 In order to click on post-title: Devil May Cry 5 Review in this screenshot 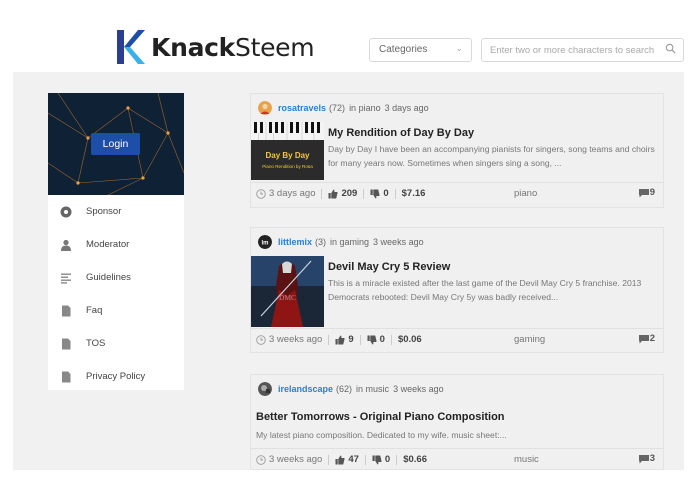, I will do `click(389, 267)`.